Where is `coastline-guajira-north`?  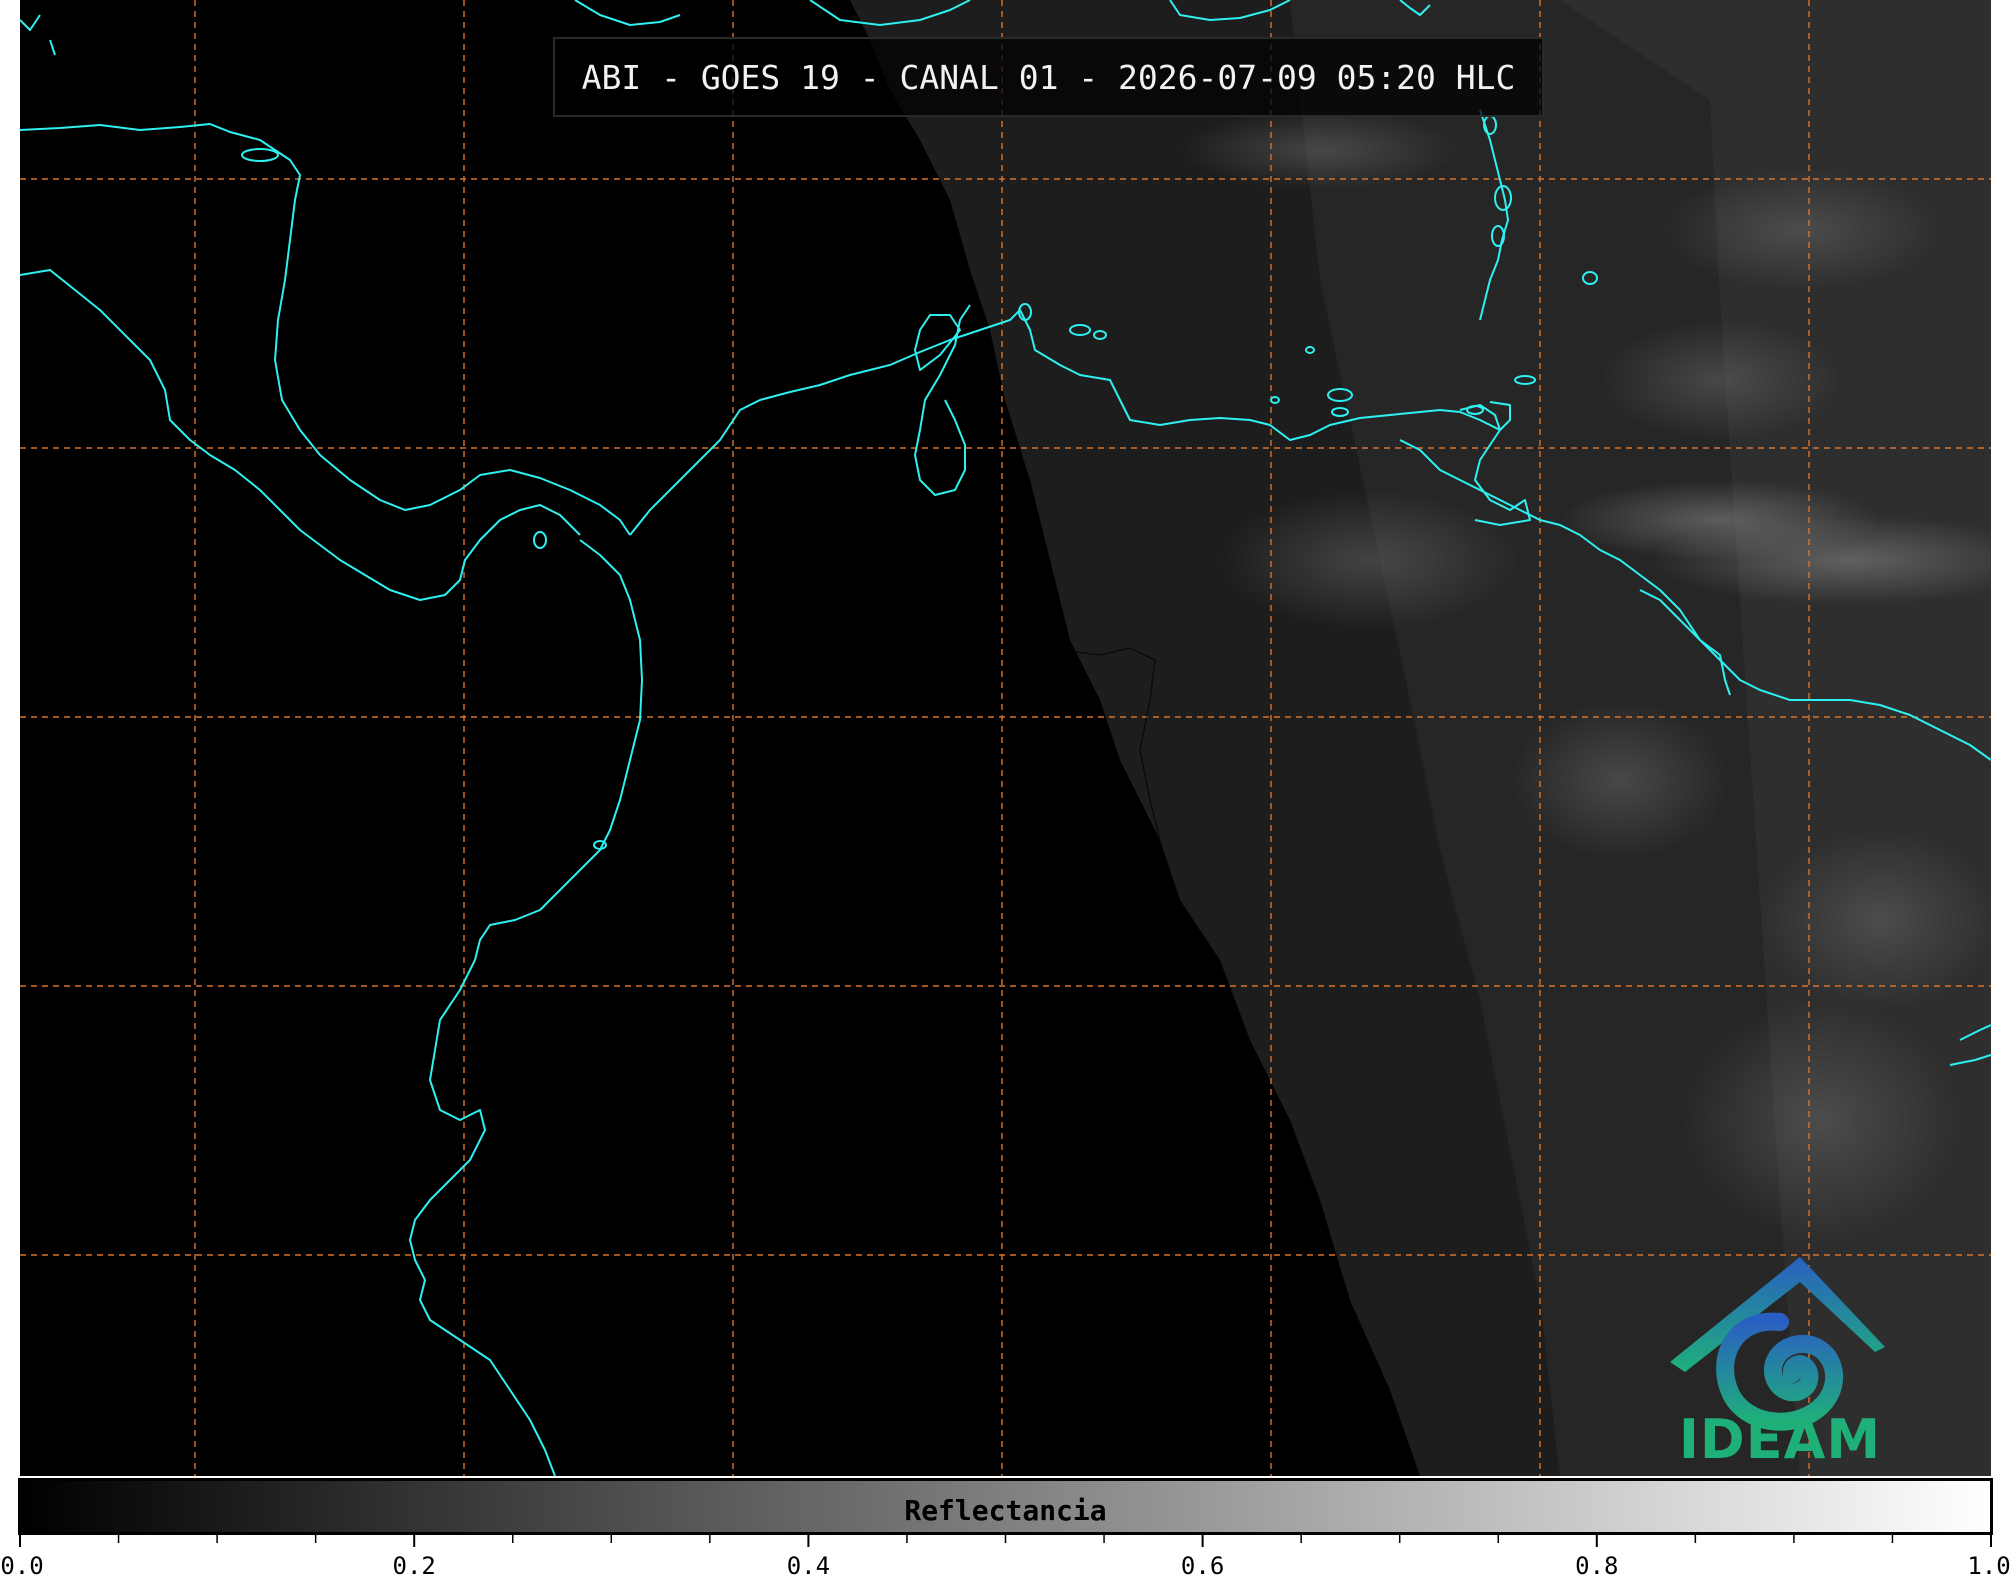 coastline-guajira-north is located at coordinates (937, 342).